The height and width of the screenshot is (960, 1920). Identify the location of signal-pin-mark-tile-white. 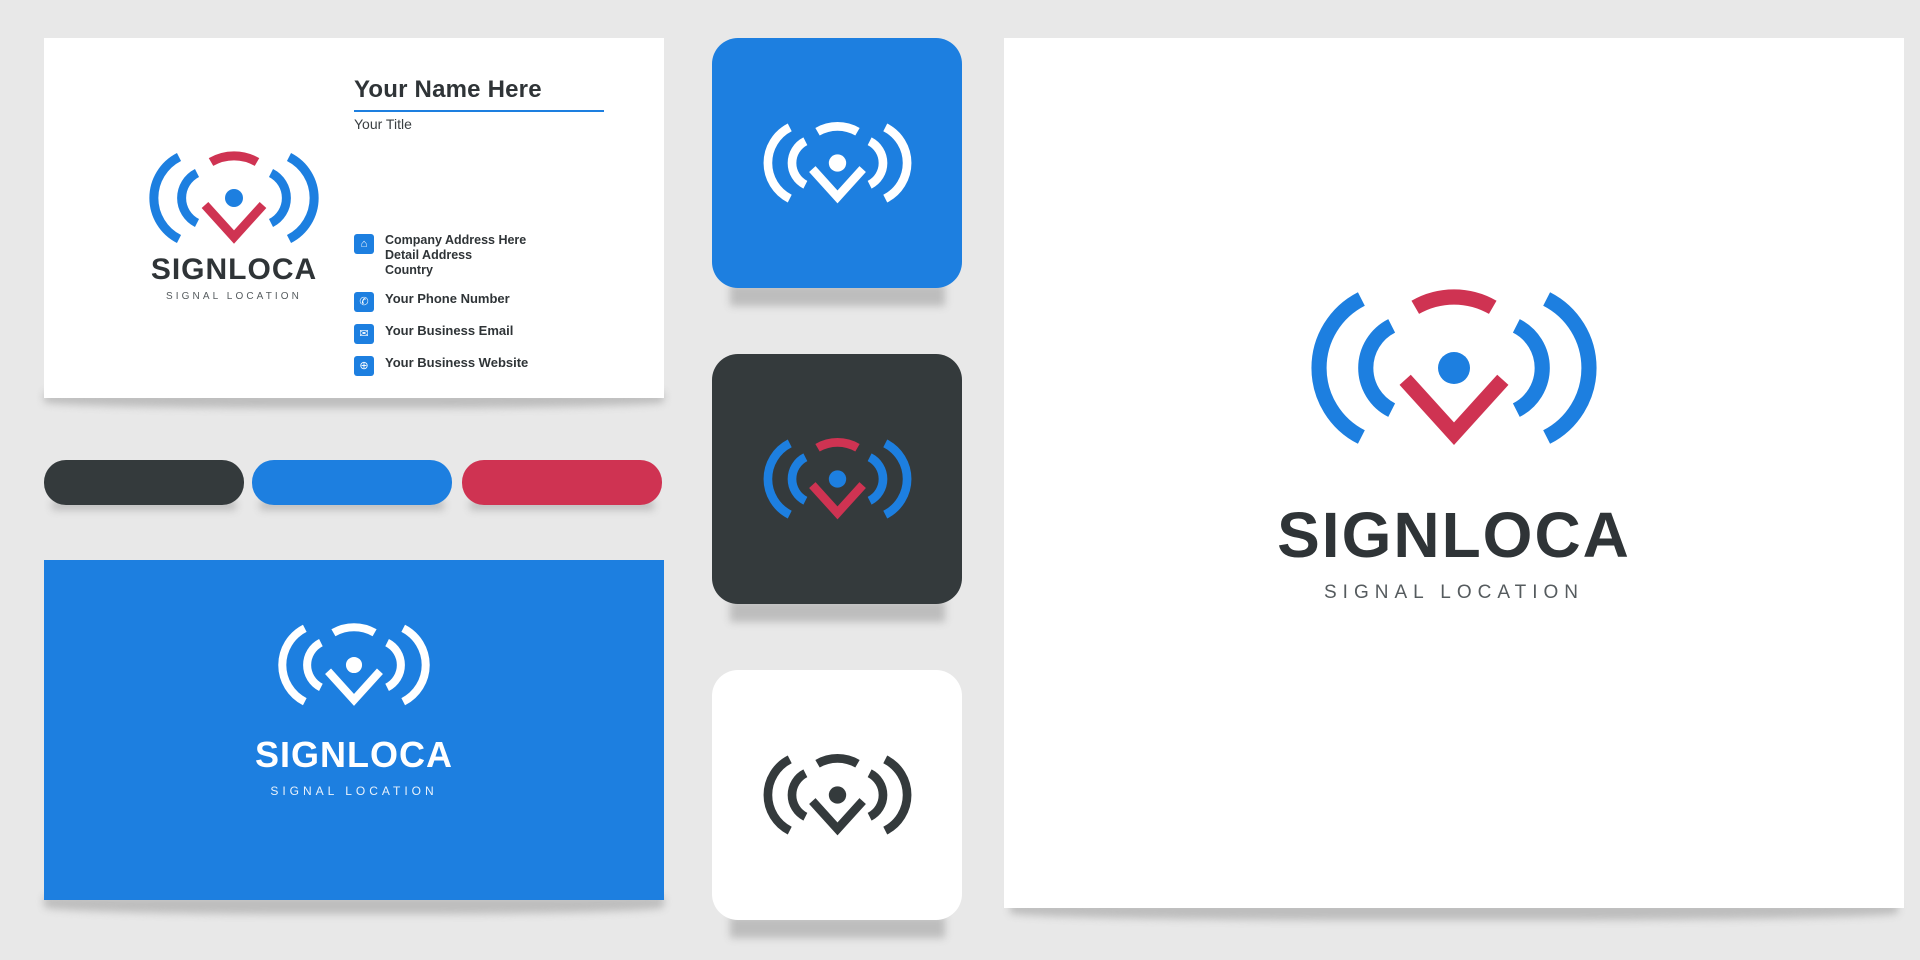
(837, 163).